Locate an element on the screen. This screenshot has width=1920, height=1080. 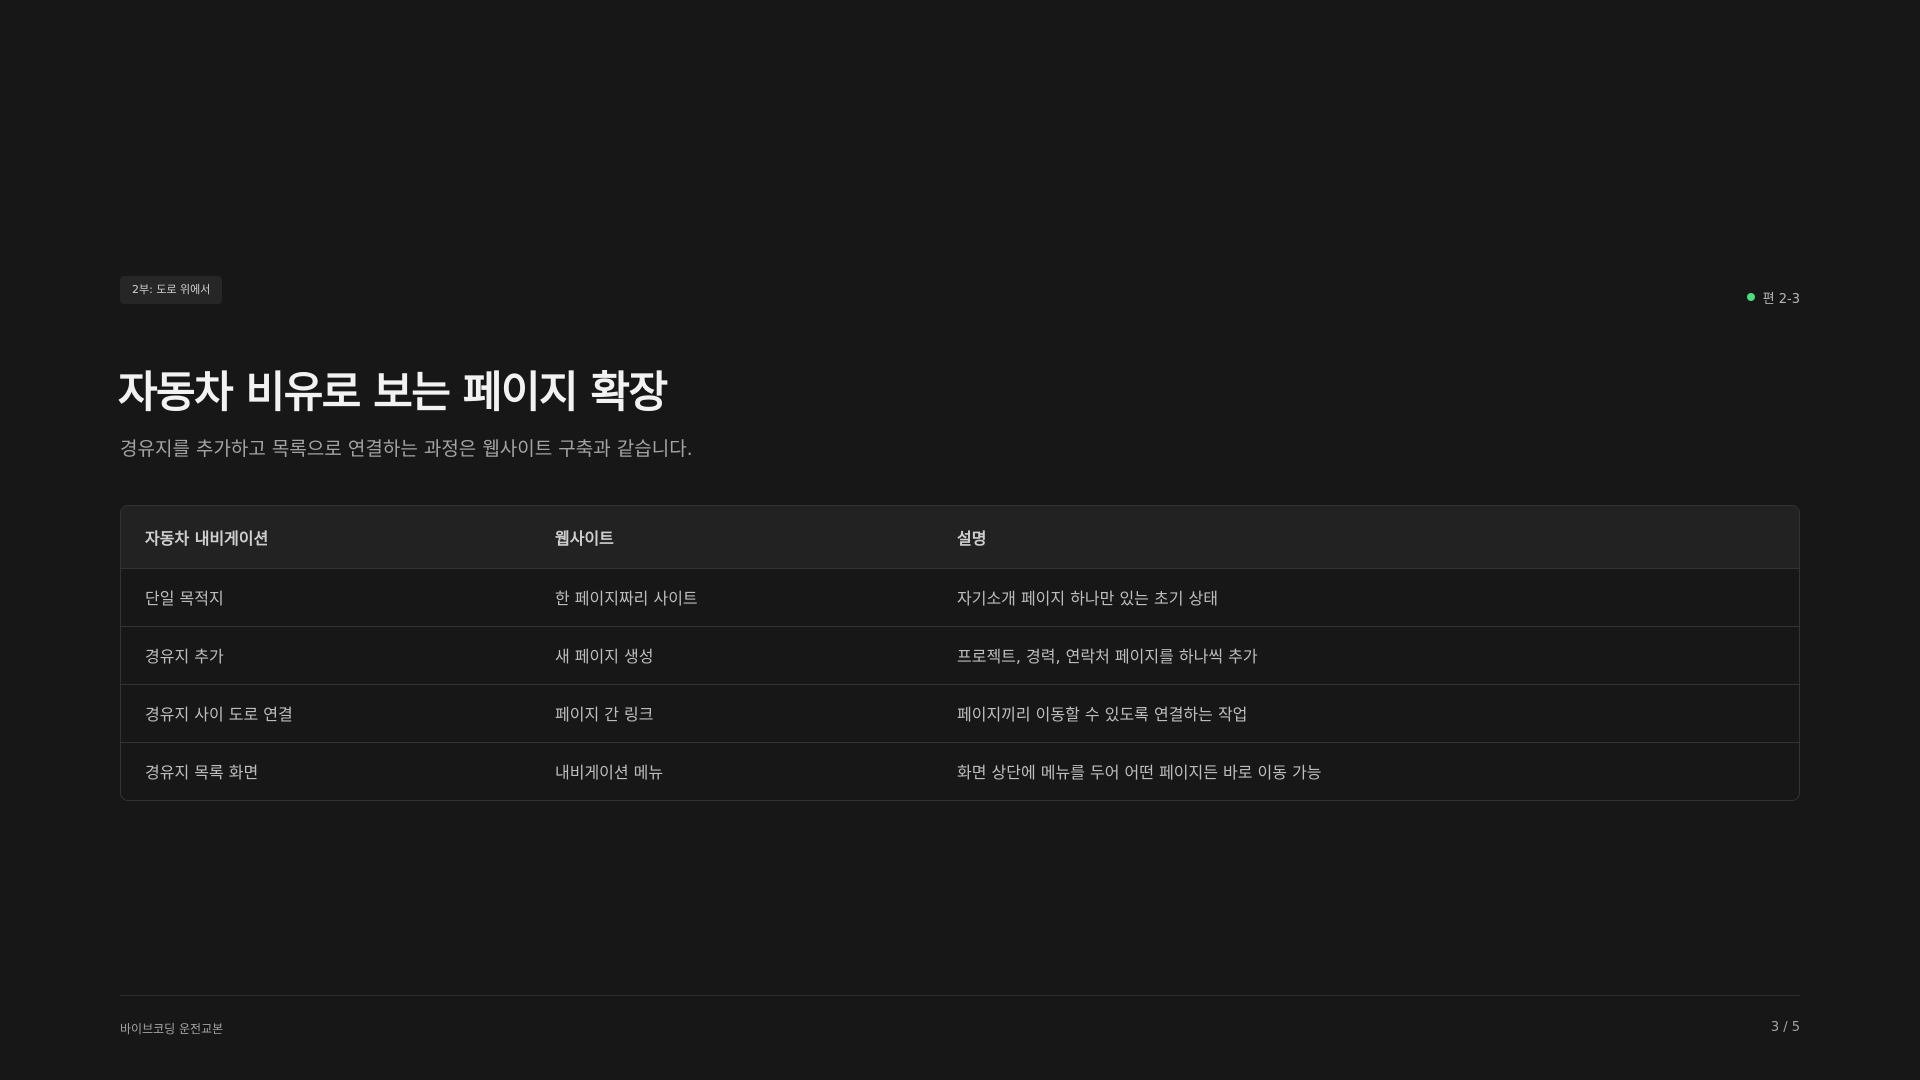
table-cell: 단일 목적지 is located at coordinates (184, 598).